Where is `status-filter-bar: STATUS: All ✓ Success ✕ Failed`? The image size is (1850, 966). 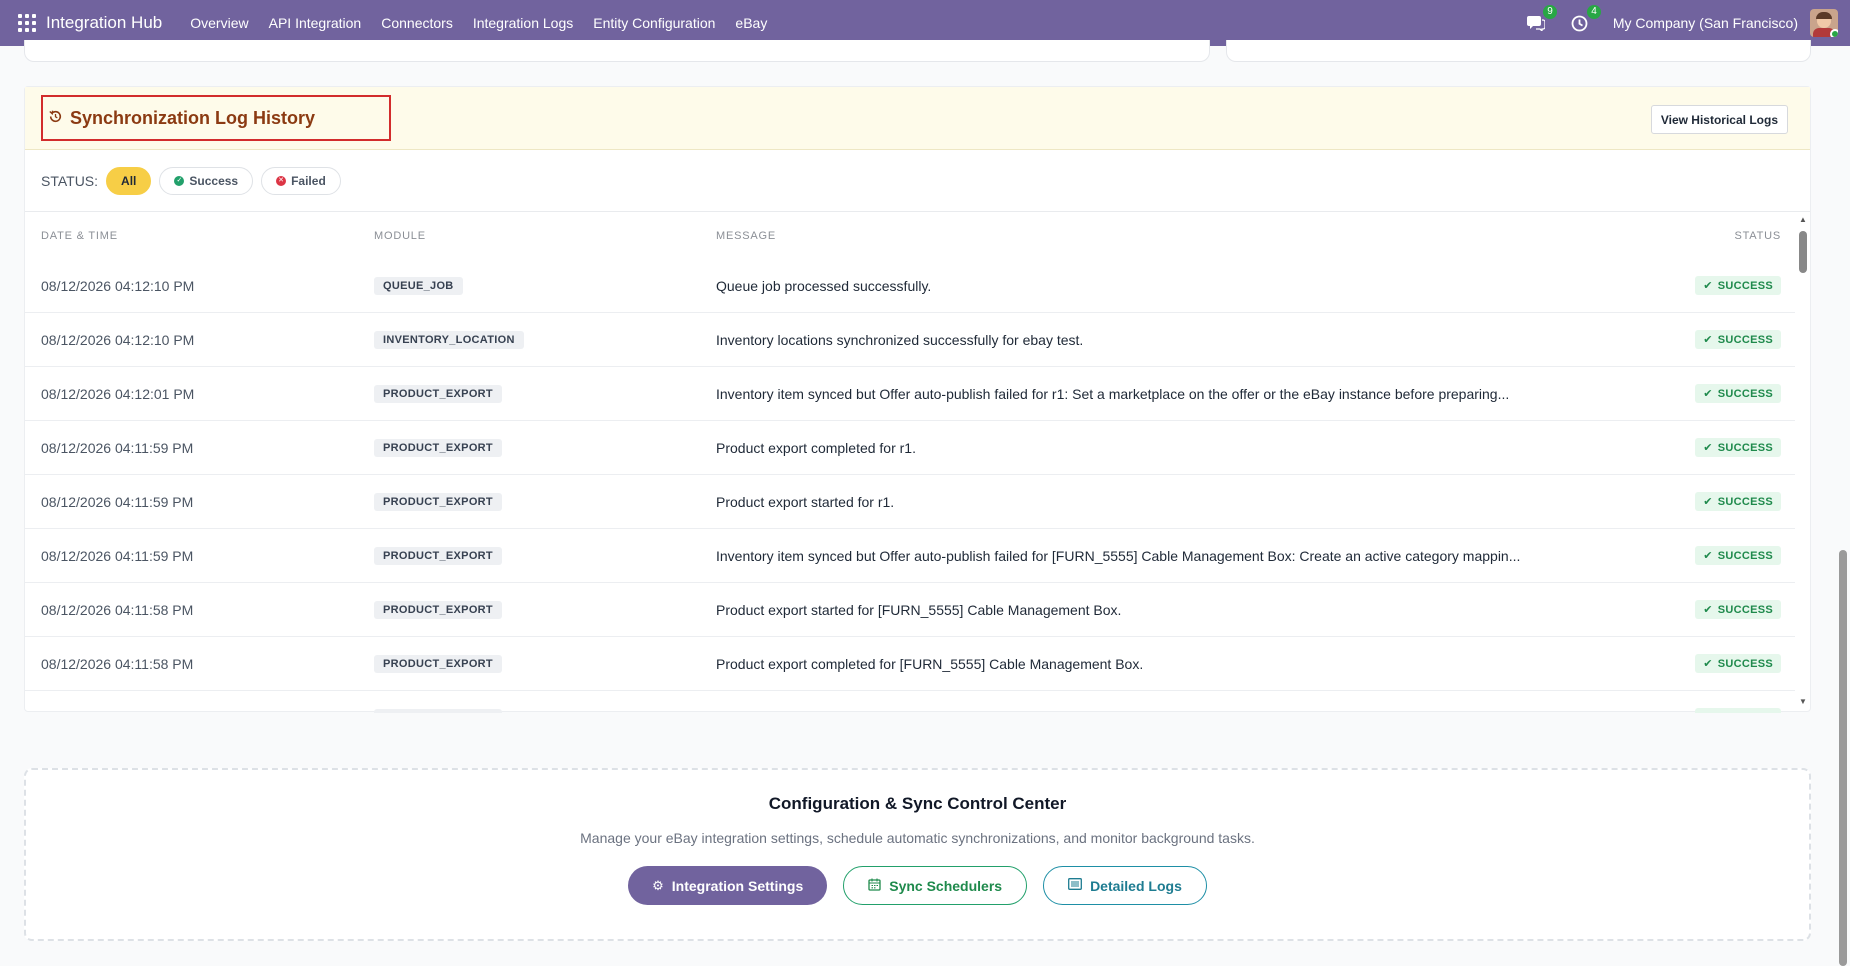 status-filter-bar: STATUS: All ✓ Success ✕ Failed is located at coordinates (917, 181).